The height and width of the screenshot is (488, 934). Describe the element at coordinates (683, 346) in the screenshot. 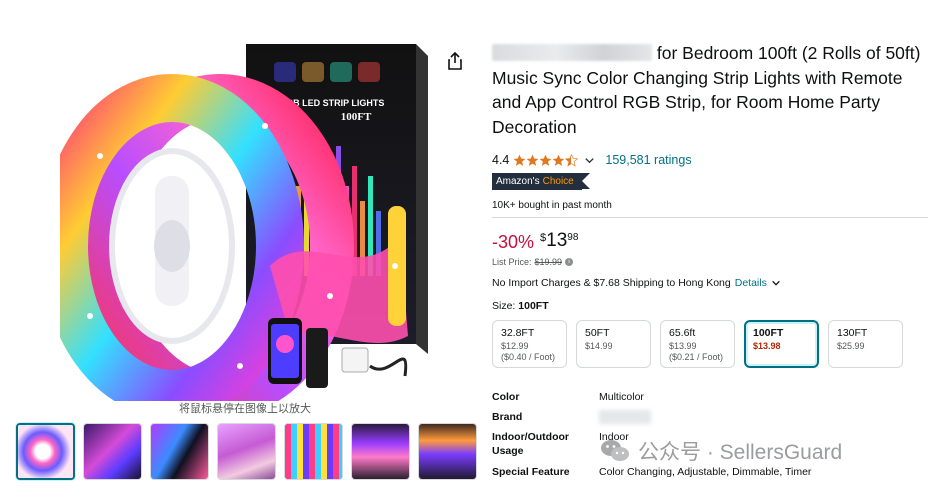

I see `size-option-price: $13.99` at that location.